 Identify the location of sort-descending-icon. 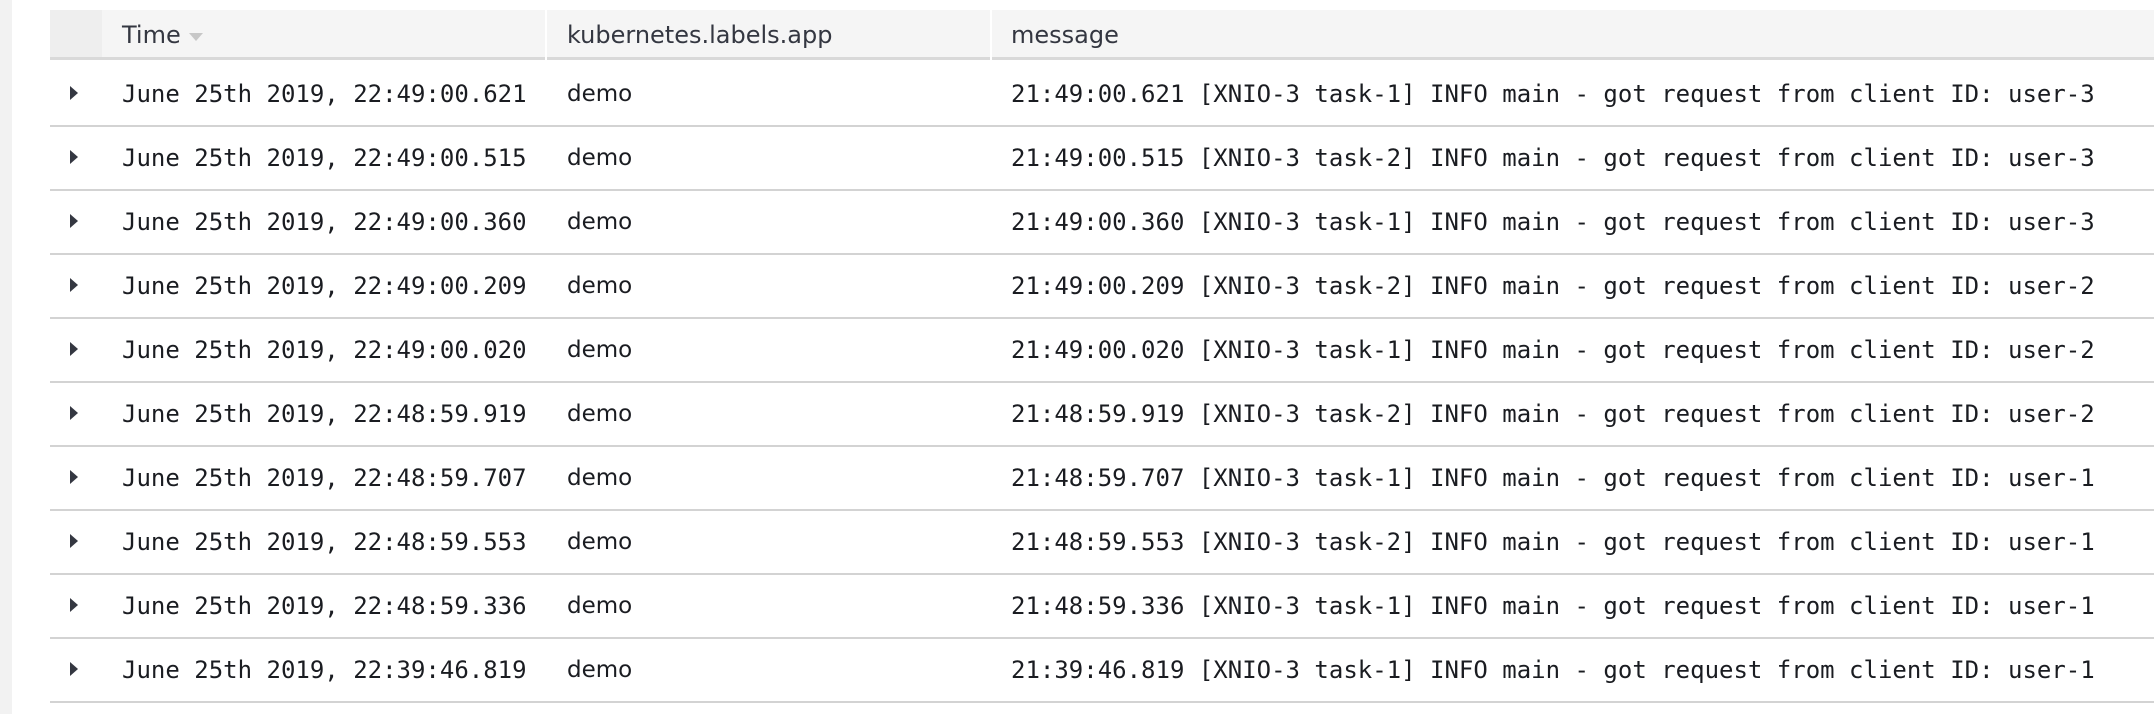
(195, 37).